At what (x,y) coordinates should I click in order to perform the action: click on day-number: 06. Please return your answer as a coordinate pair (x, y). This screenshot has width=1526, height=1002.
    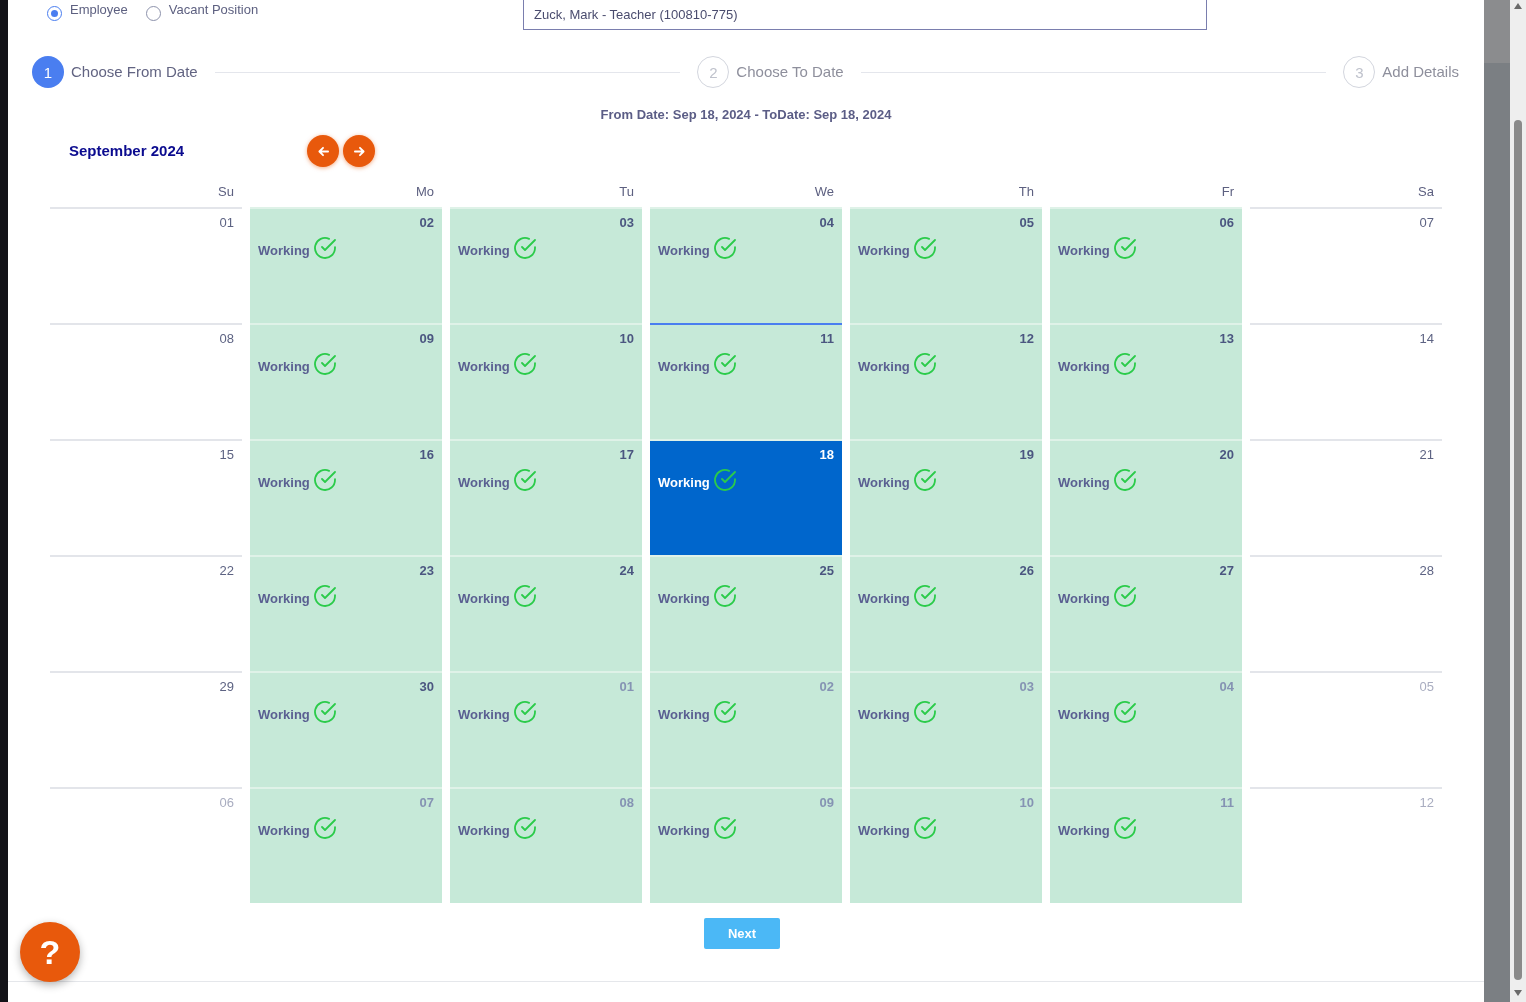
    Looking at the image, I should click on (1226, 223).